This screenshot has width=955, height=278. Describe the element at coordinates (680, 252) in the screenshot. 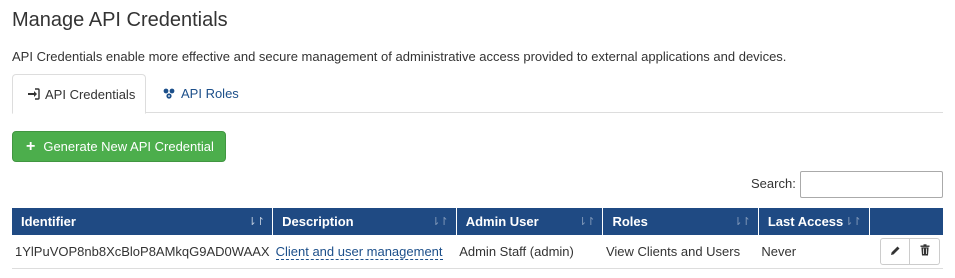

I see `cell-roles: View Clients and Users` at that location.